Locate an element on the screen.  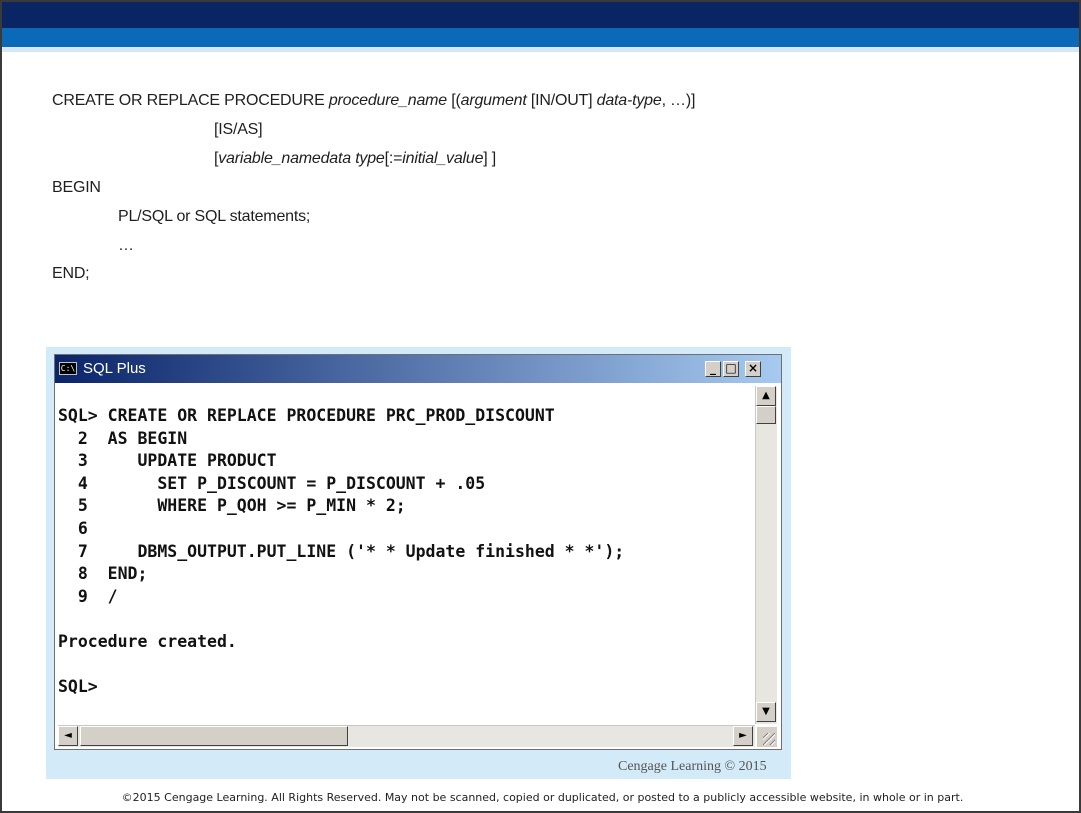
horizontal-scroll-thumb is located at coordinates (214, 736).